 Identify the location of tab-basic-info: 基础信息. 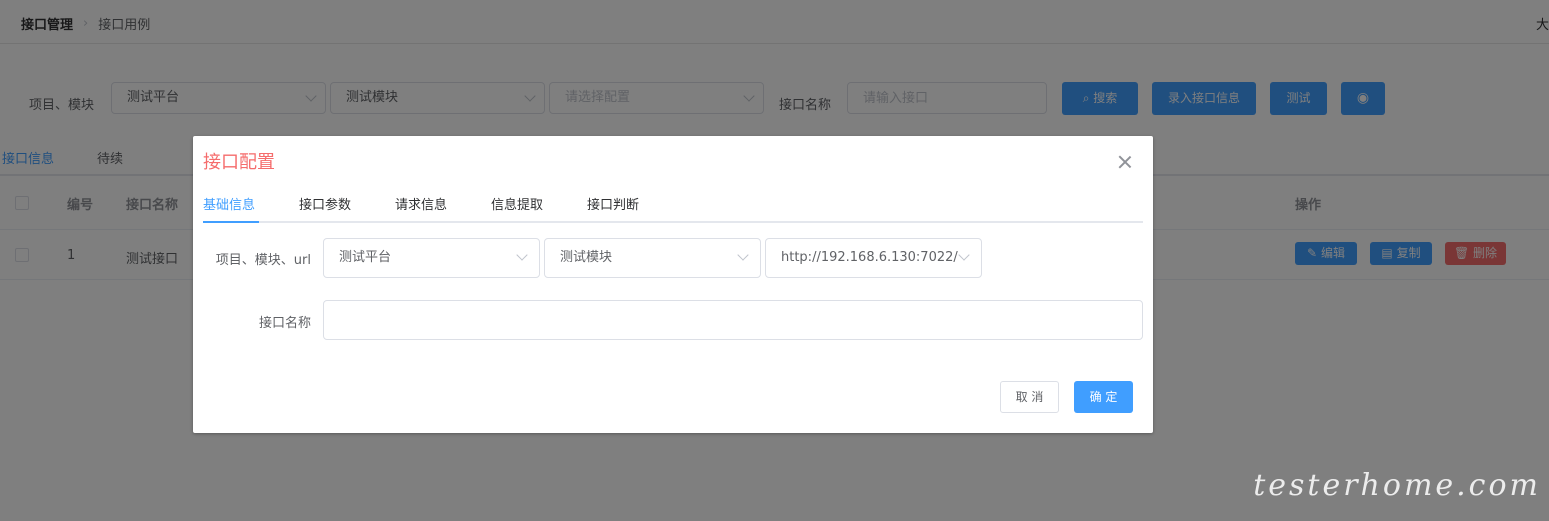
(229, 203).